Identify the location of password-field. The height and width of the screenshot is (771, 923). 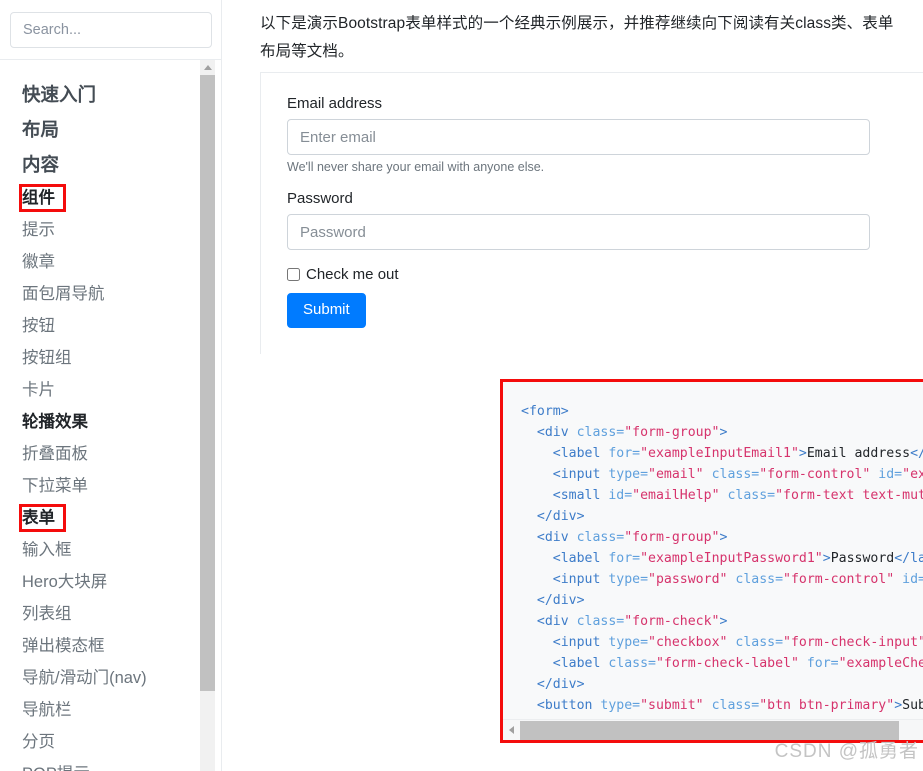
(578, 232).